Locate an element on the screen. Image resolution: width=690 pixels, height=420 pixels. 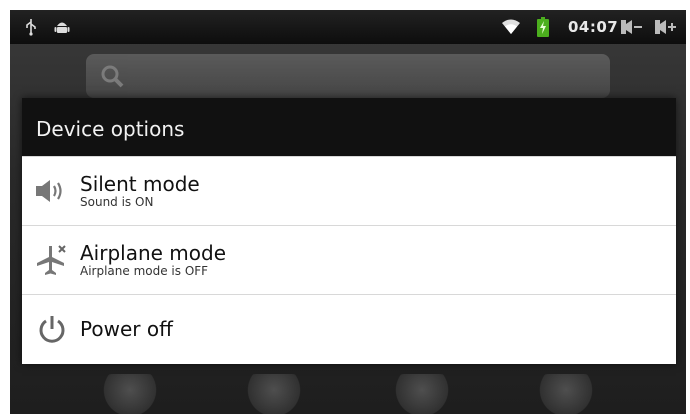
volume-down-icon is located at coordinates (632, 27).